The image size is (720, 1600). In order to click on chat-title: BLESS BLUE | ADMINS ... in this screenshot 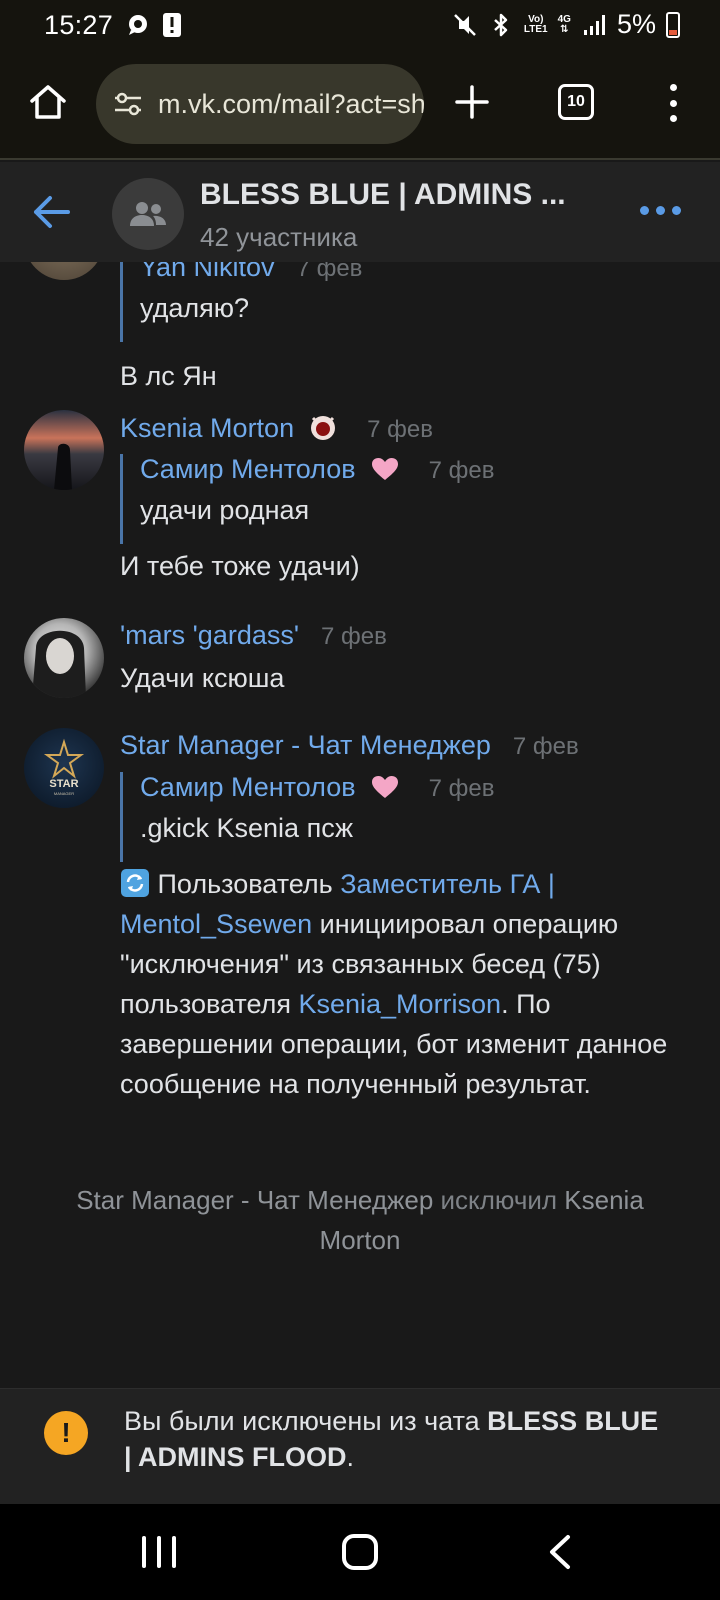, I will do `click(400, 195)`.